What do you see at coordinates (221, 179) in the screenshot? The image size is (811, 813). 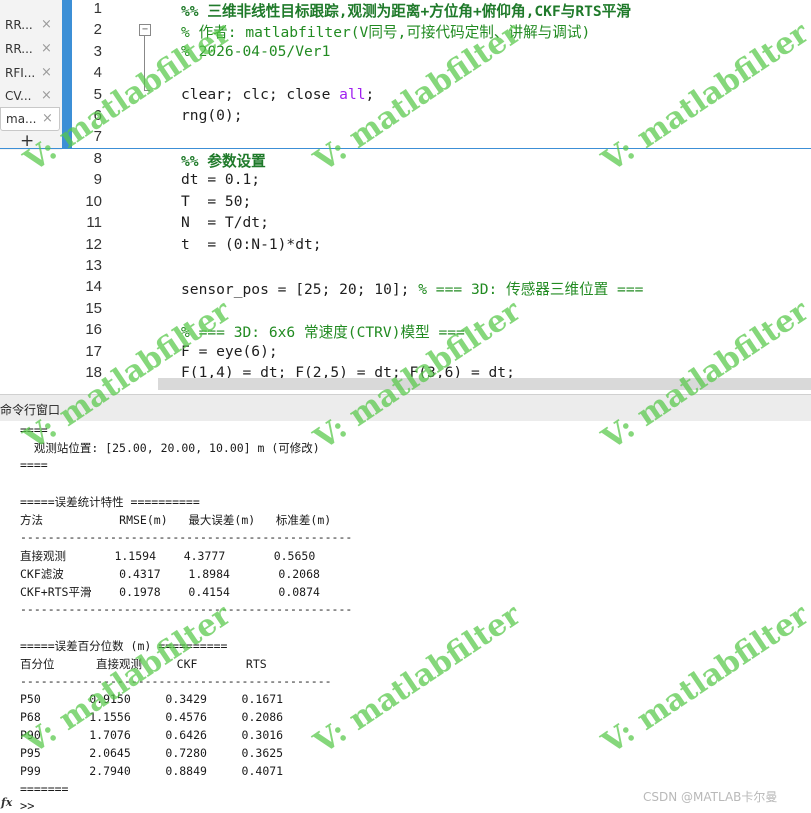 I see `code-line: dt = 0.1;` at bounding box center [221, 179].